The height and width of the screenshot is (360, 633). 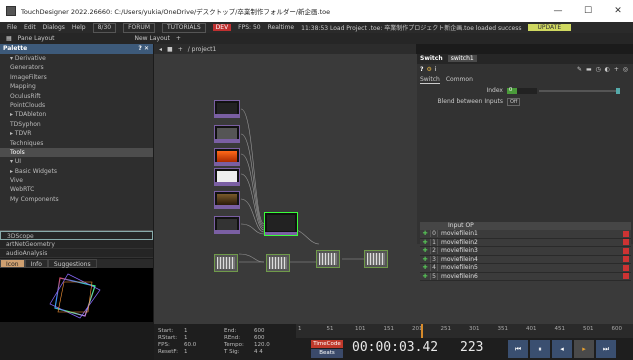 What do you see at coordinates (327, 344) in the screenshot?
I see `timecode-mode-button: TimeCode` at bounding box center [327, 344].